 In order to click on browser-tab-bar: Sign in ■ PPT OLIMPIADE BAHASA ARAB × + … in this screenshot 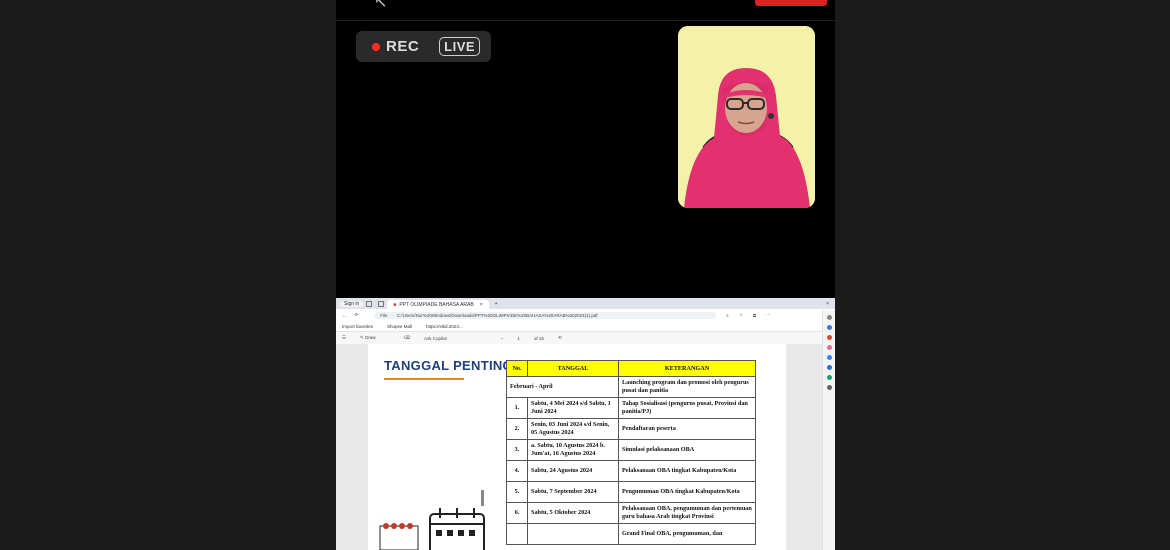, I will do `click(585, 303)`.